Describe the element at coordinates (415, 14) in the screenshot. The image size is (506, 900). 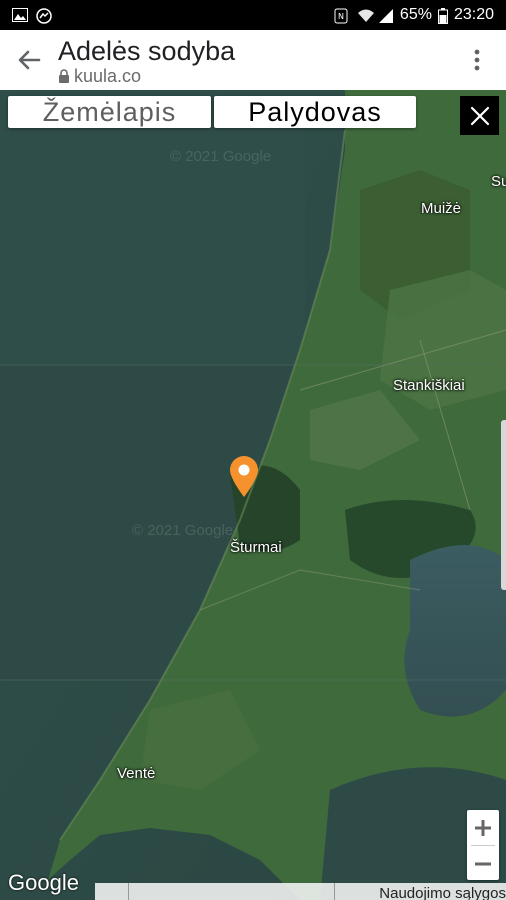
I see `battery-percent: 65%` at that location.